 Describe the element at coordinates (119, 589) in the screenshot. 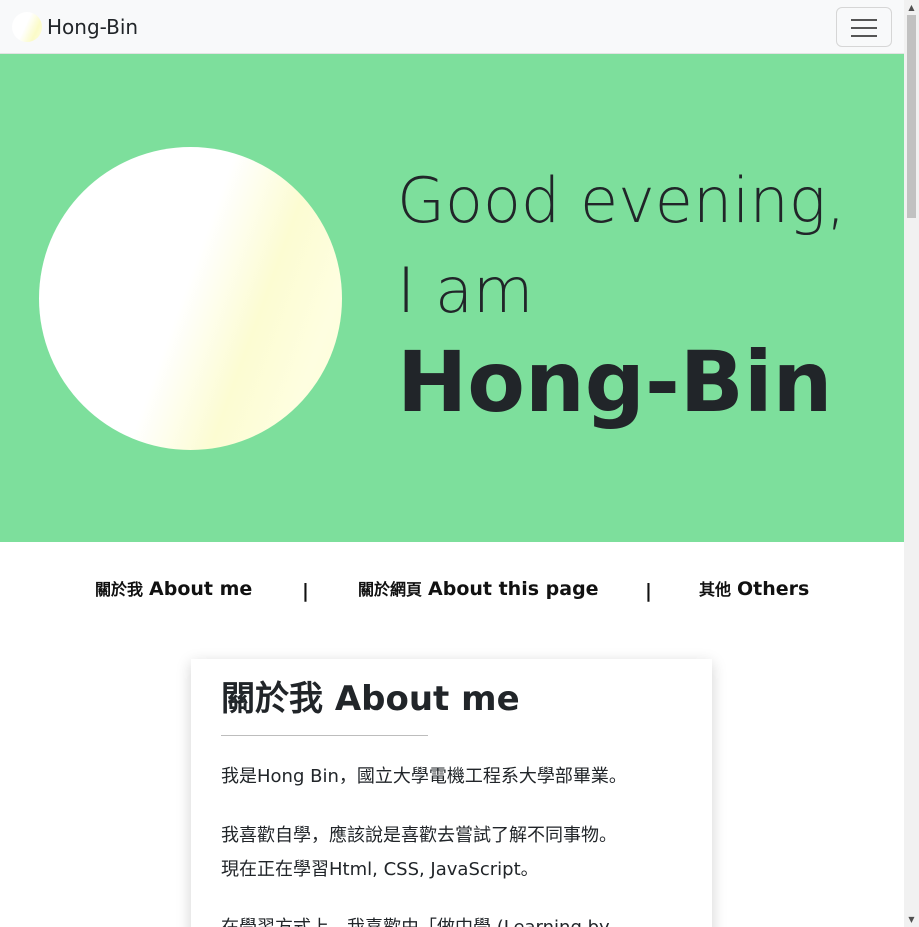

I see `nav-link-zh: 關於我` at that location.